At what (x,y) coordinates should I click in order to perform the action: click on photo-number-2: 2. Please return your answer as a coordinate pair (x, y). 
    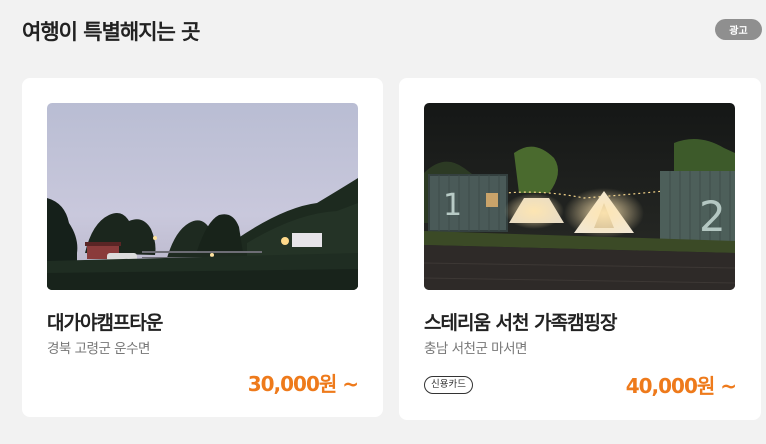
    Looking at the image, I should click on (712, 216).